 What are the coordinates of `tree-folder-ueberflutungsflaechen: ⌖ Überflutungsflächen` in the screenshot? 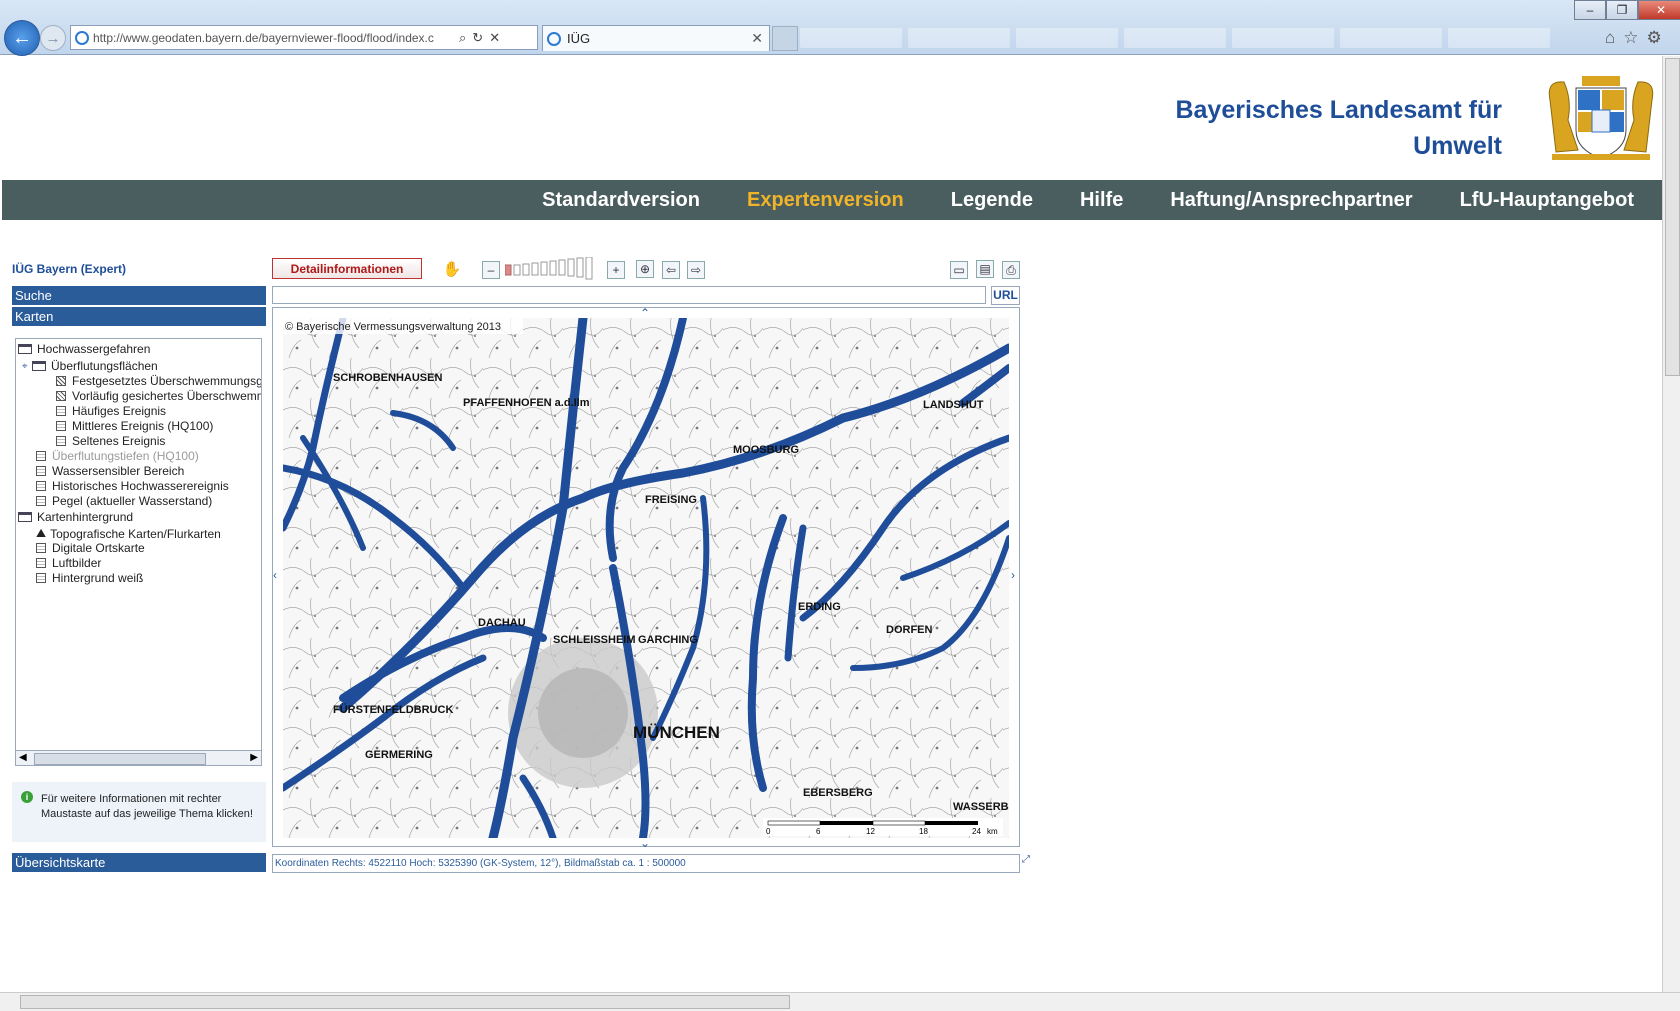 It's located at (90, 366).